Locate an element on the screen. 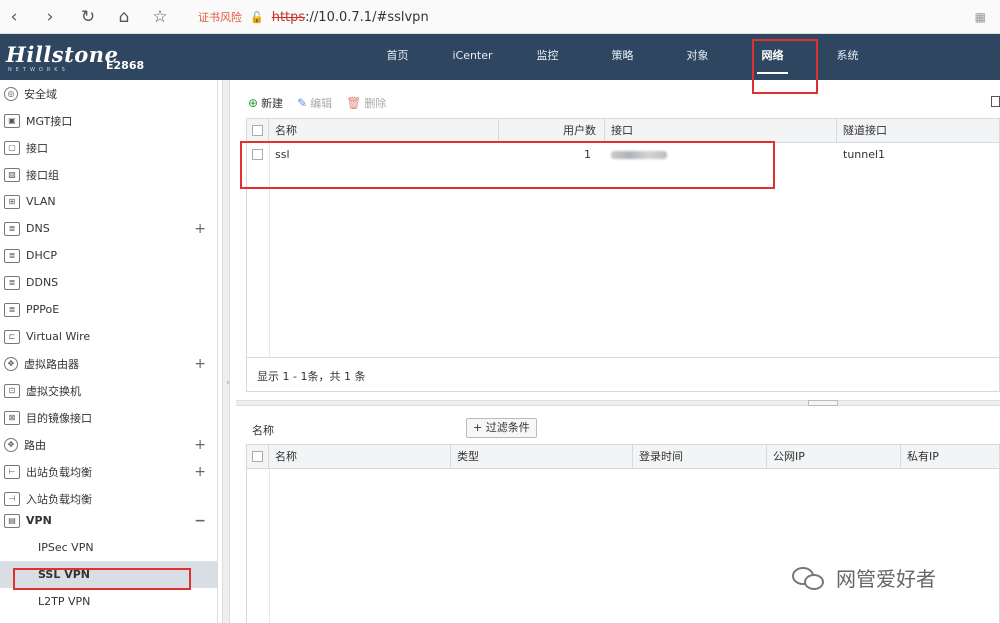 This screenshot has height=623, width=1000. column-header-type: 类型 is located at coordinates (542, 457).